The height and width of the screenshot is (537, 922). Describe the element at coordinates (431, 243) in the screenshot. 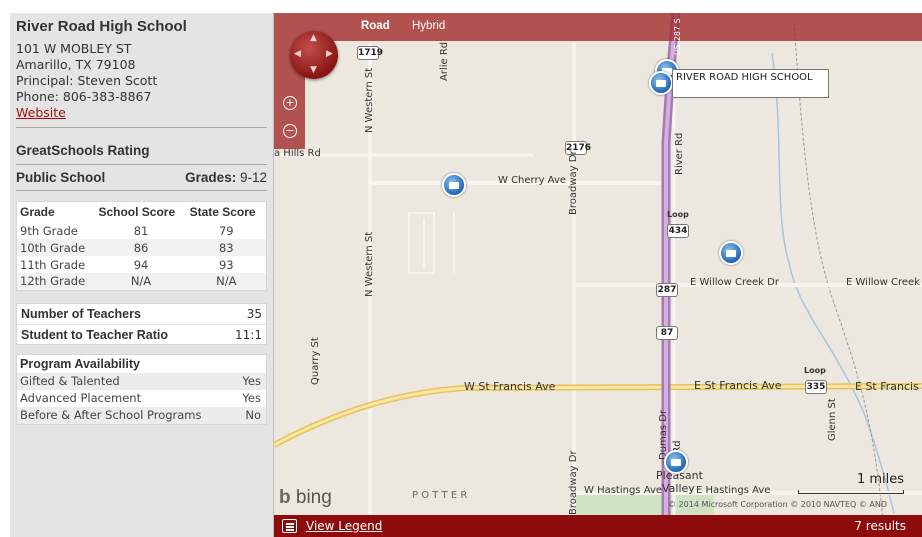

I see `street` at that location.